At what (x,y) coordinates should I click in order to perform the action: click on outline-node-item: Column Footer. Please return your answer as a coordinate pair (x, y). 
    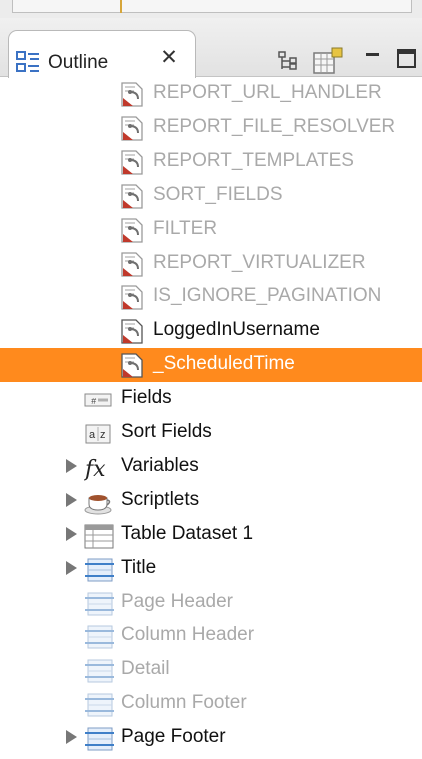
    Looking at the image, I should click on (211, 704).